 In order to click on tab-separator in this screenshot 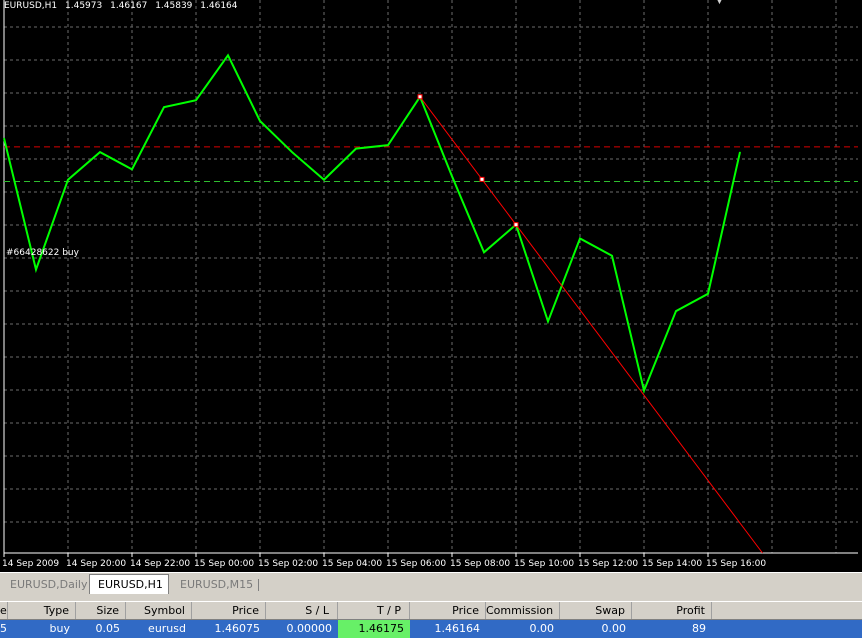, I will do `click(258, 585)`.